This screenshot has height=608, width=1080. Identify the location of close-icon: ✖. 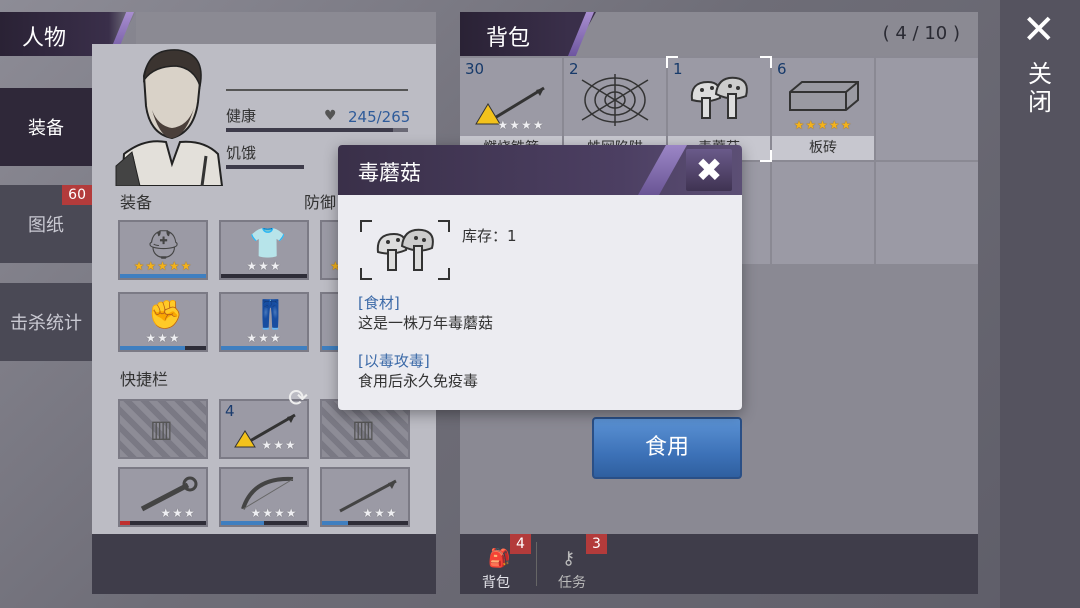
(709, 170).